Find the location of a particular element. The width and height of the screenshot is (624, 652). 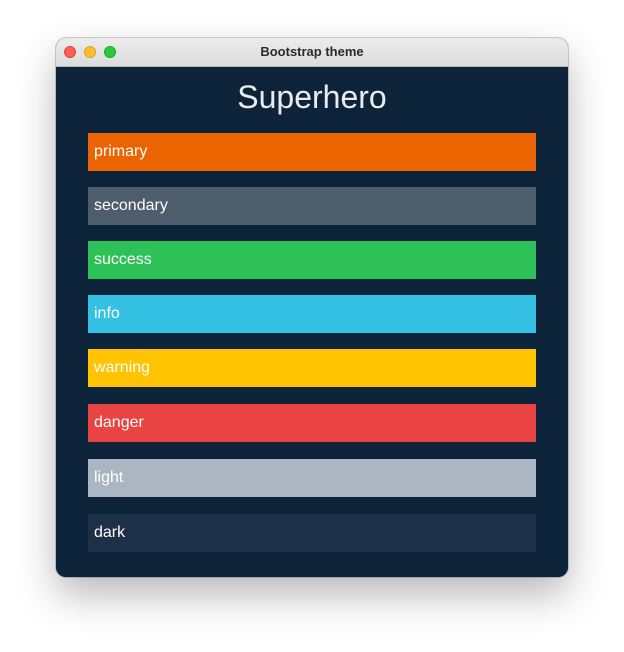

swatch-warning: warning is located at coordinates (312, 368).